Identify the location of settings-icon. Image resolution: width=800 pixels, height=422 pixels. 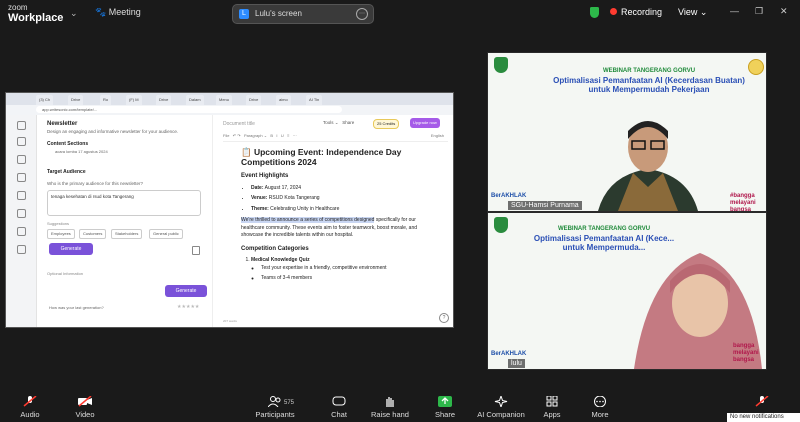
(21, 249).